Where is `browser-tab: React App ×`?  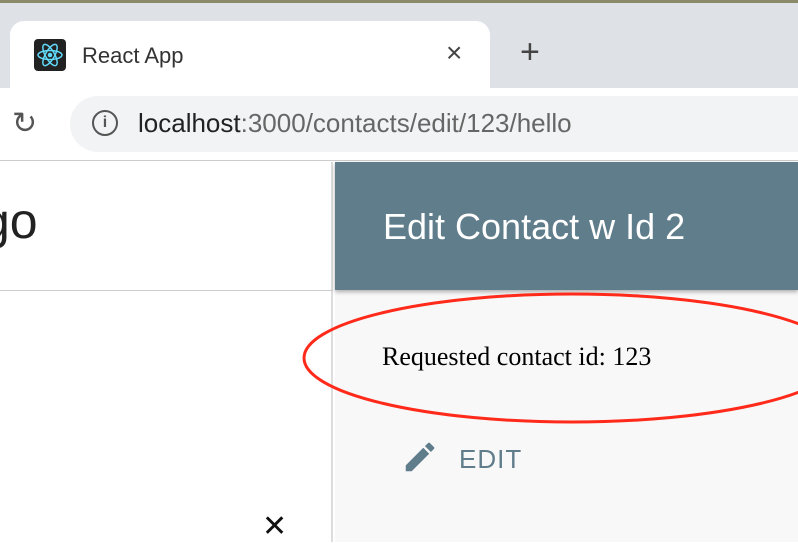
browser-tab: React App × is located at coordinates (250, 54).